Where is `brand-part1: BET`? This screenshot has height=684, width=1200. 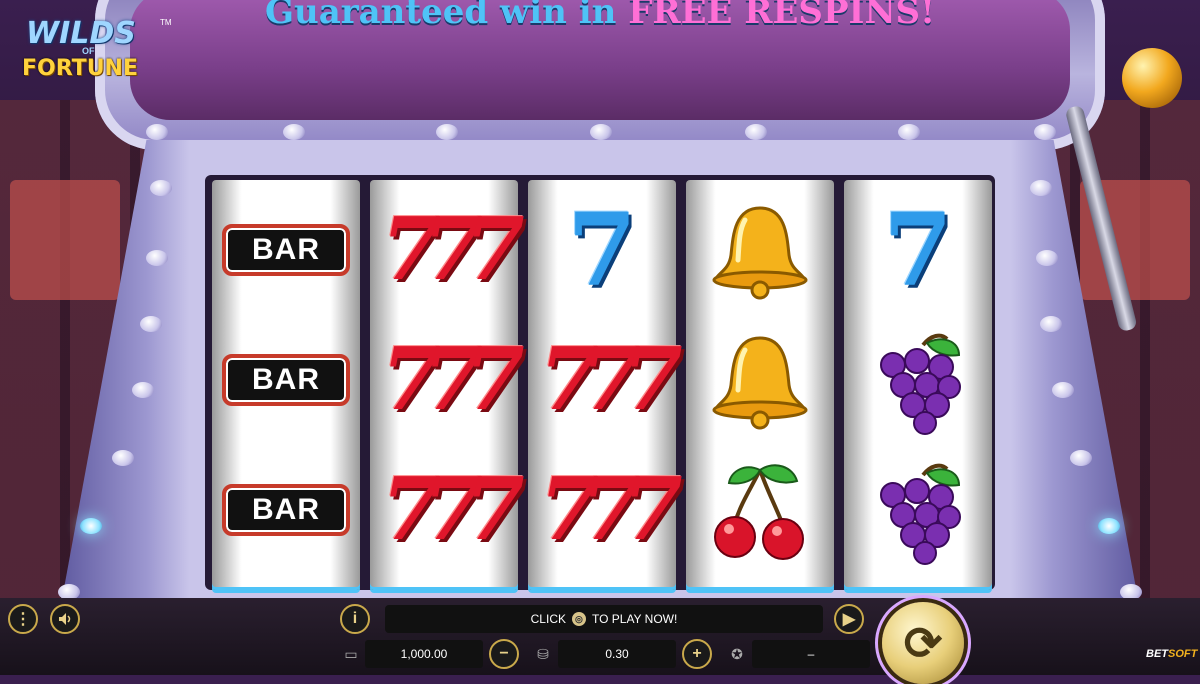 brand-part1: BET is located at coordinates (1157, 654).